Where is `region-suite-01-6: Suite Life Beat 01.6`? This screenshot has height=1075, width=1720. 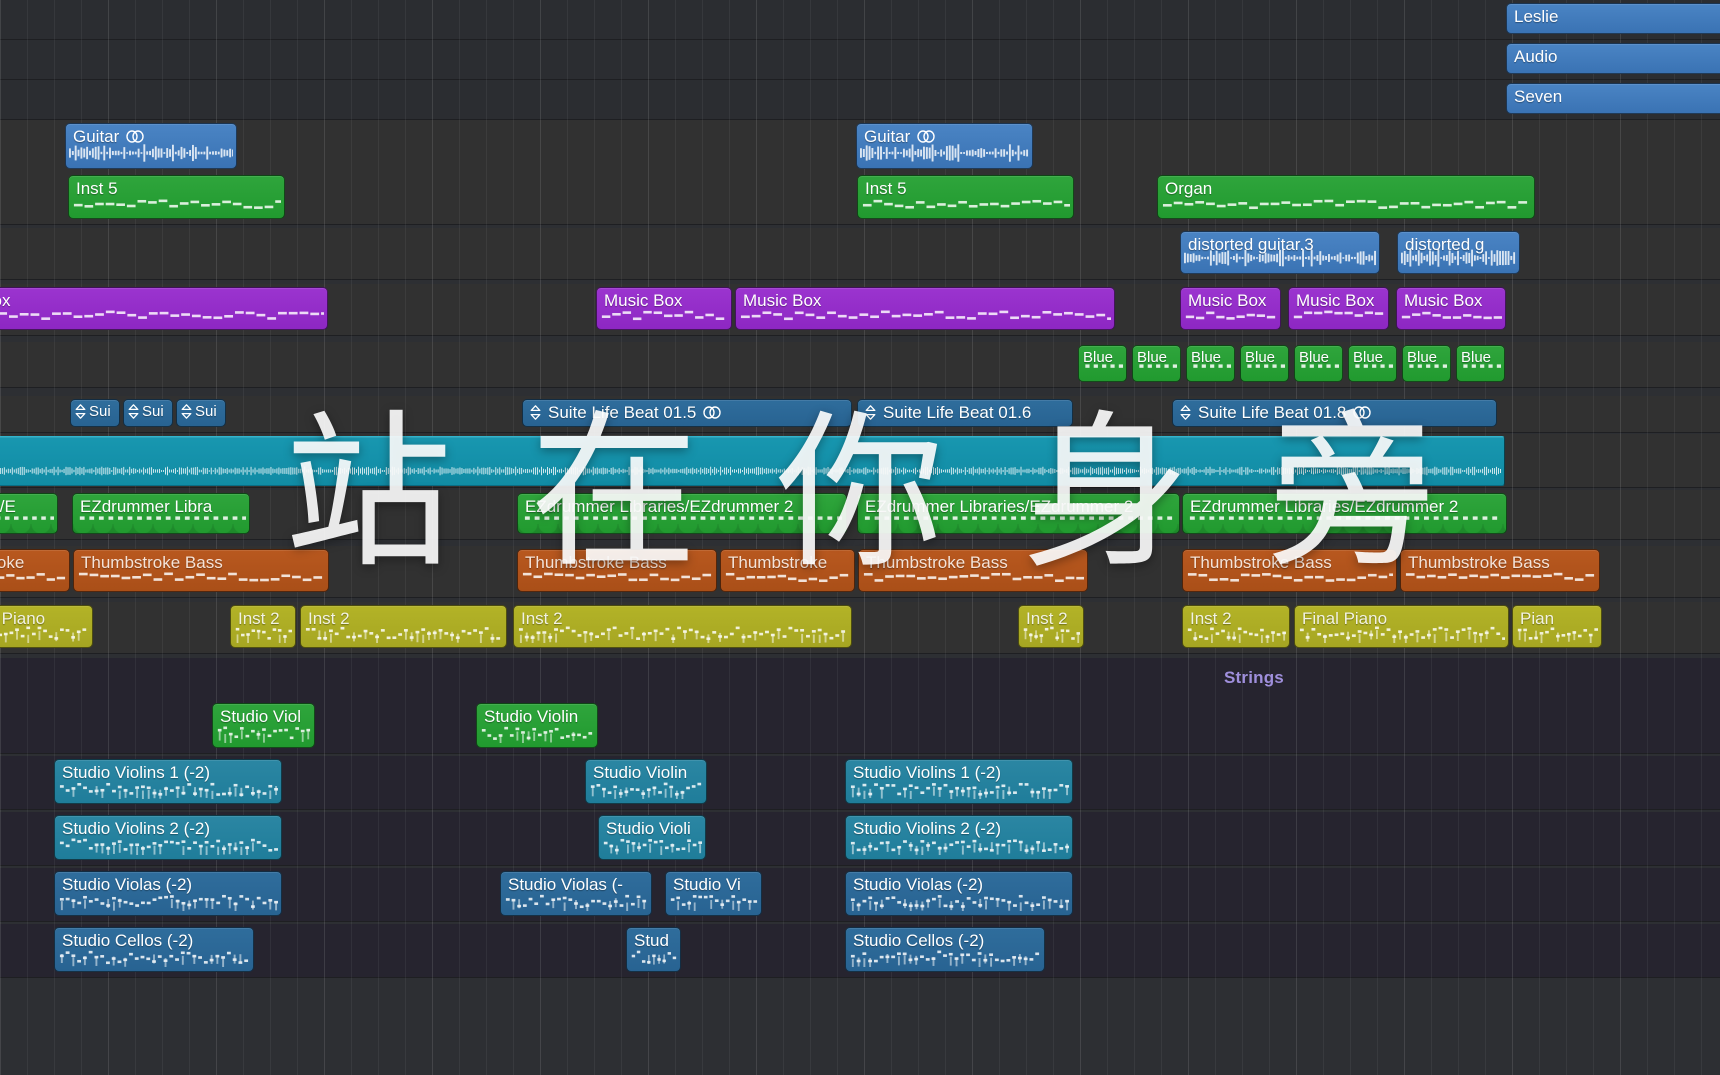
region-suite-01-6: Suite Life Beat 01.6 is located at coordinates (965, 413).